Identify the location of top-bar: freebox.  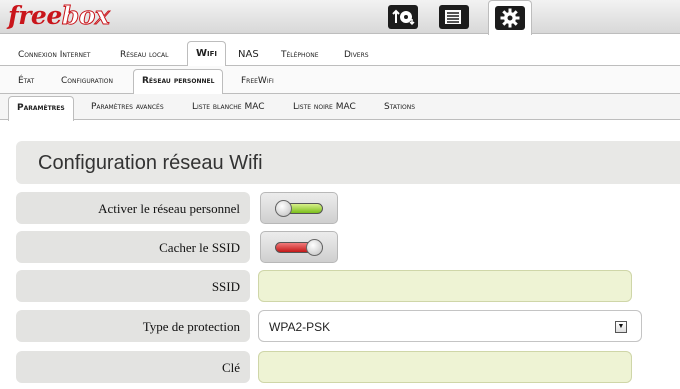
(340, 17).